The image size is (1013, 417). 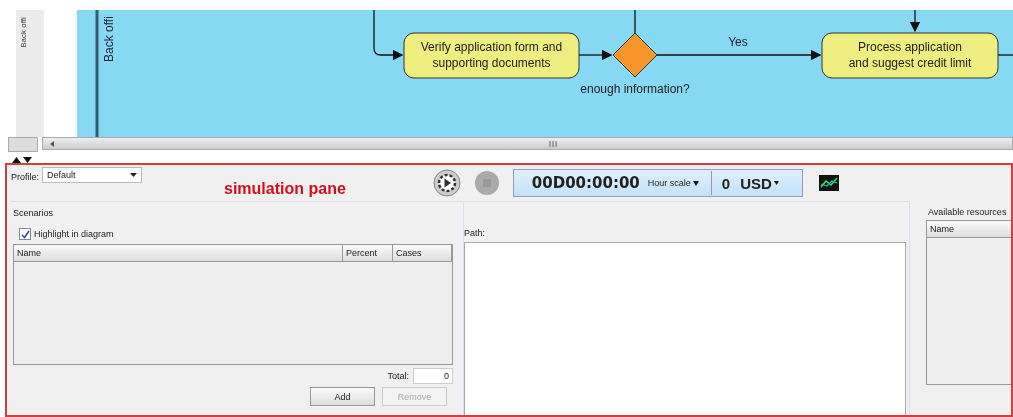 I want to click on grip-icon, so click(x=553, y=143).